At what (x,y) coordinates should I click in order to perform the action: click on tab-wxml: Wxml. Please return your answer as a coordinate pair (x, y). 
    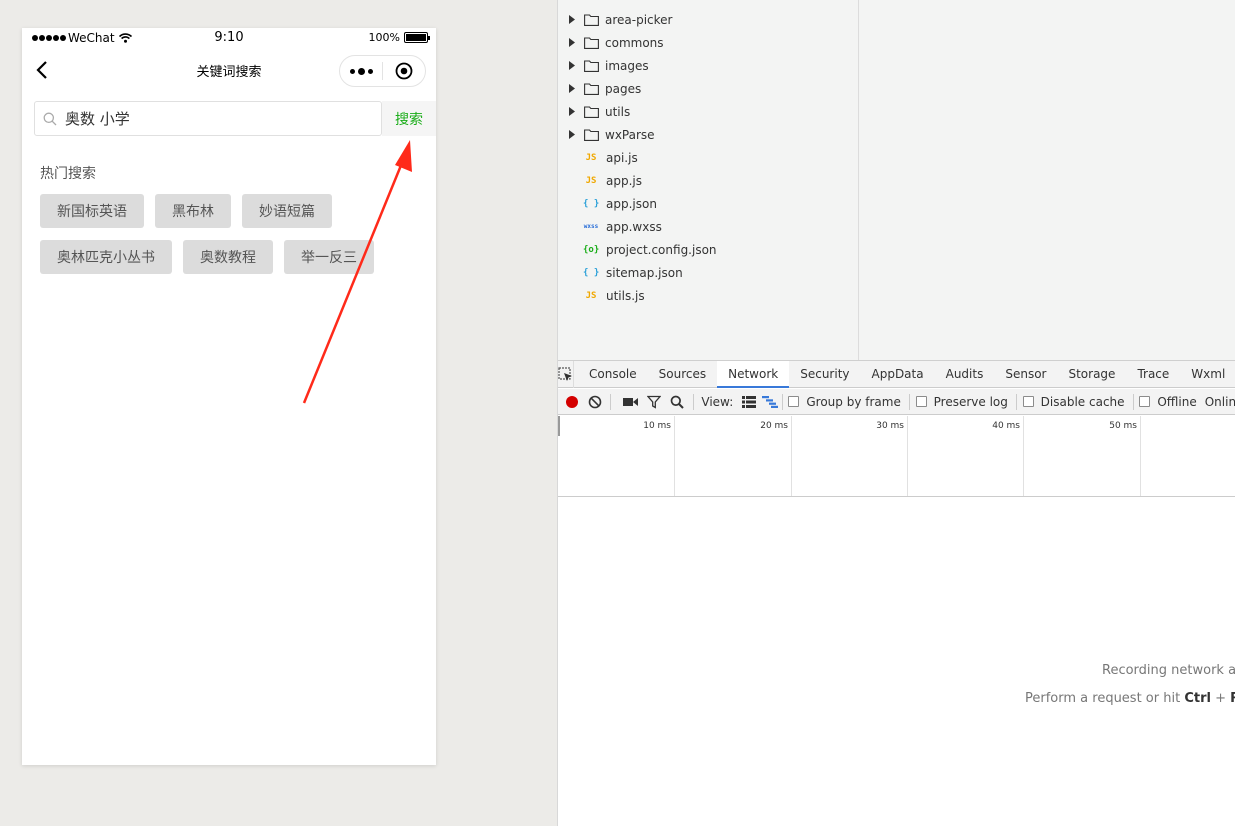
    Looking at the image, I should click on (1207, 374).